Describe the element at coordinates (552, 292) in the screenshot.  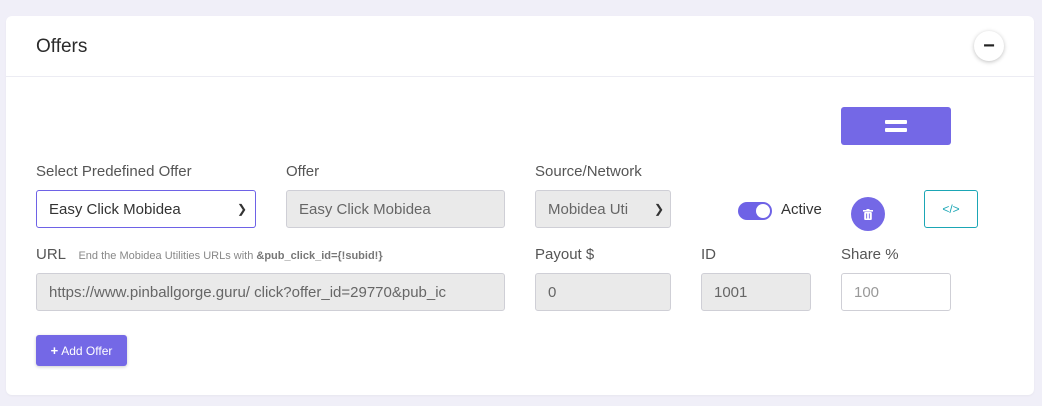
I see `payout-value: 0` at that location.